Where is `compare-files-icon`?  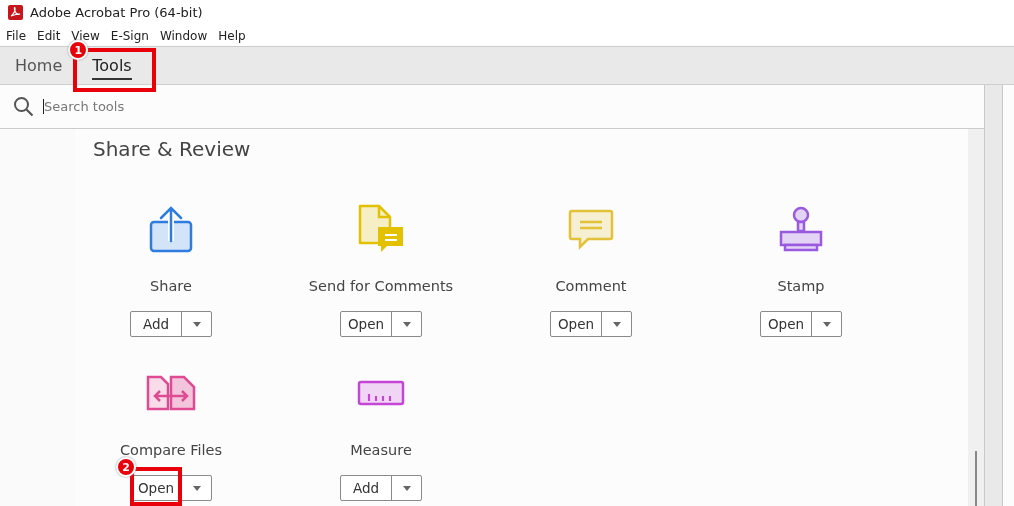 compare-files-icon is located at coordinates (171, 393).